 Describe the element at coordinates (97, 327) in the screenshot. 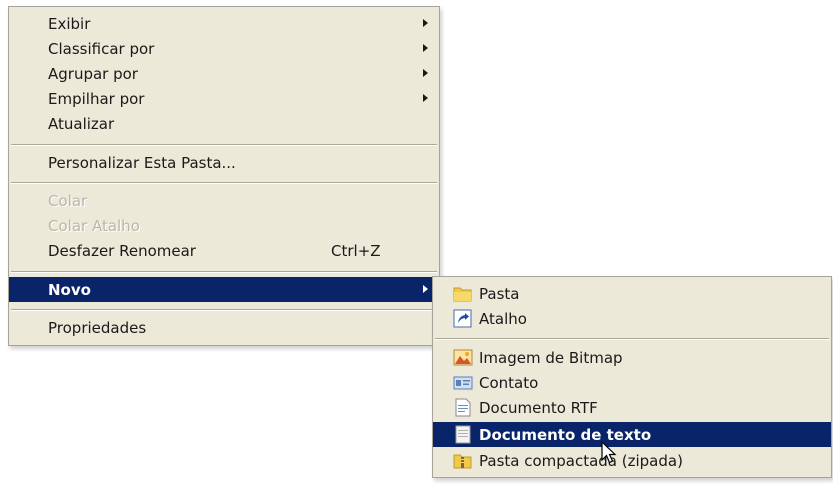

I see `menu-item-label: Propriedades` at that location.